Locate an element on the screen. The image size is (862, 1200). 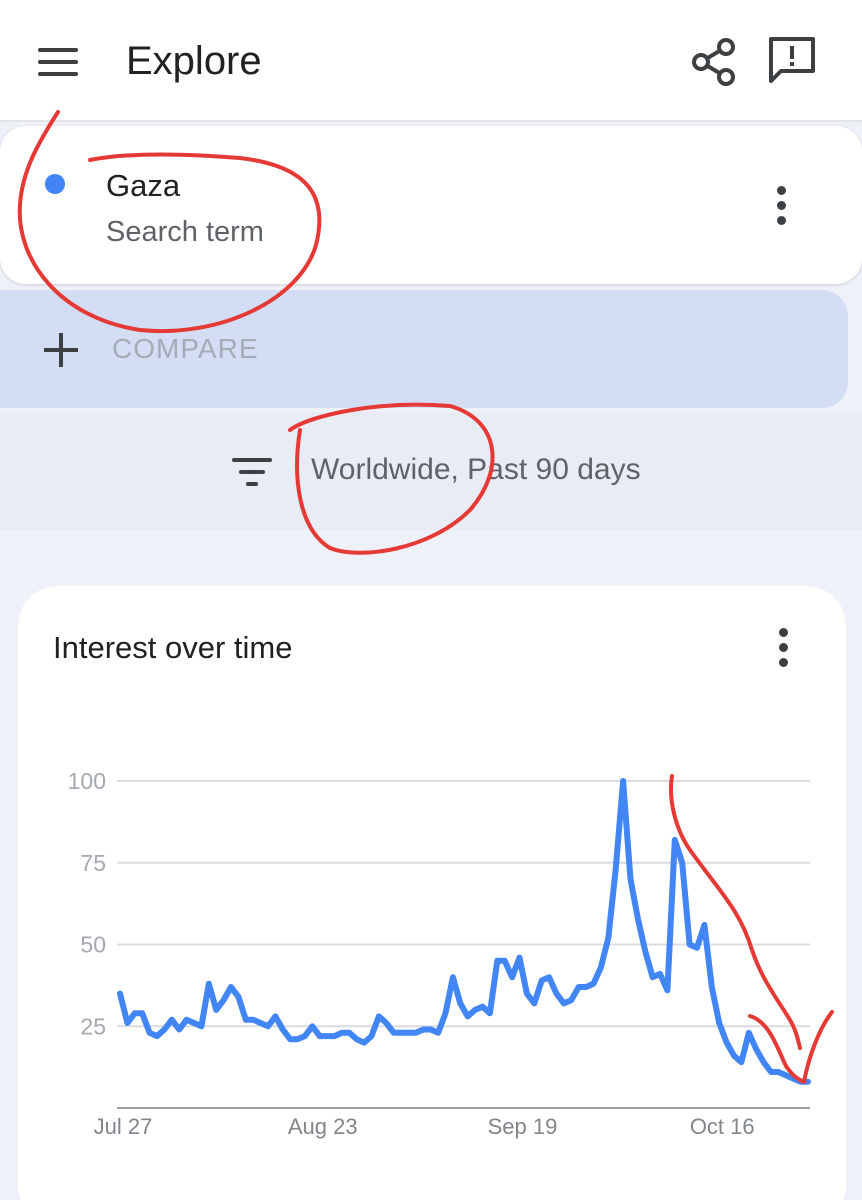
y-tick-label: 25 is located at coordinates (93, 1026).